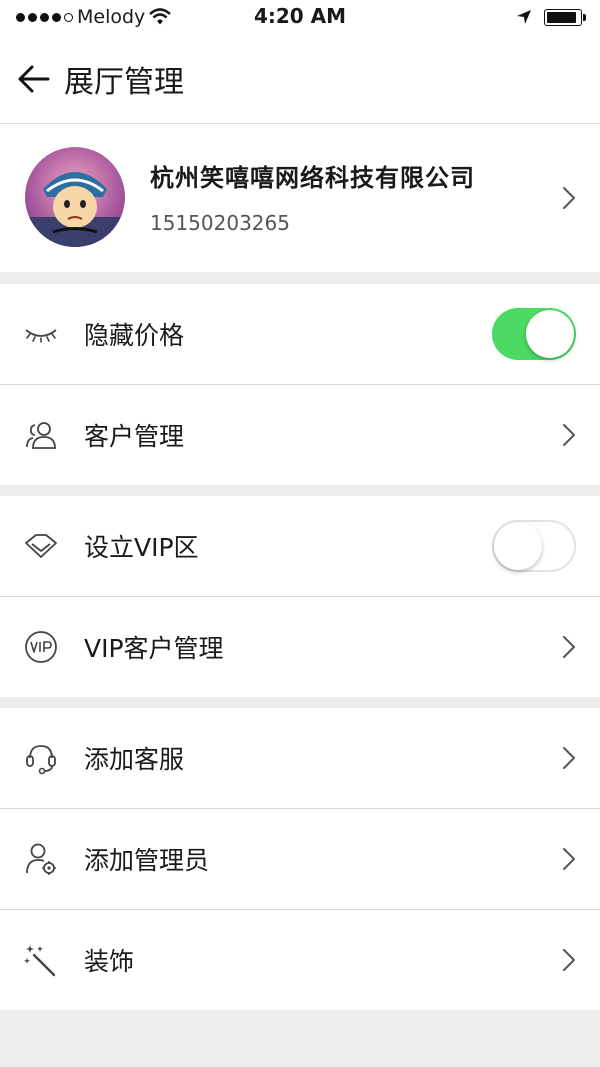 Image resolution: width=600 pixels, height=1067 pixels. I want to click on back-arrow-icon, so click(34, 78).